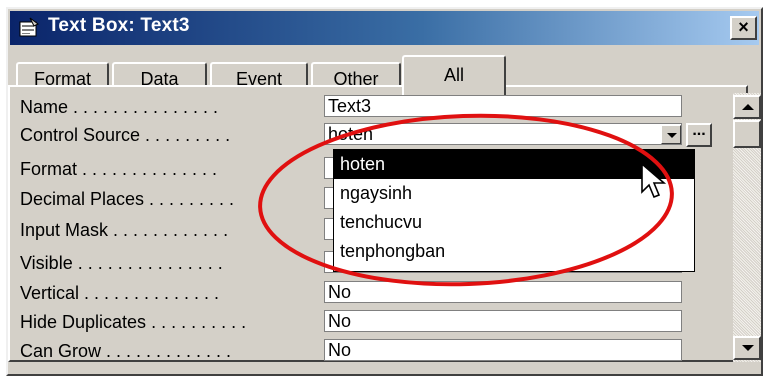  What do you see at coordinates (671, 134) in the screenshot?
I see `dropdown-arrow-icon` at bounding box center [671, 134].